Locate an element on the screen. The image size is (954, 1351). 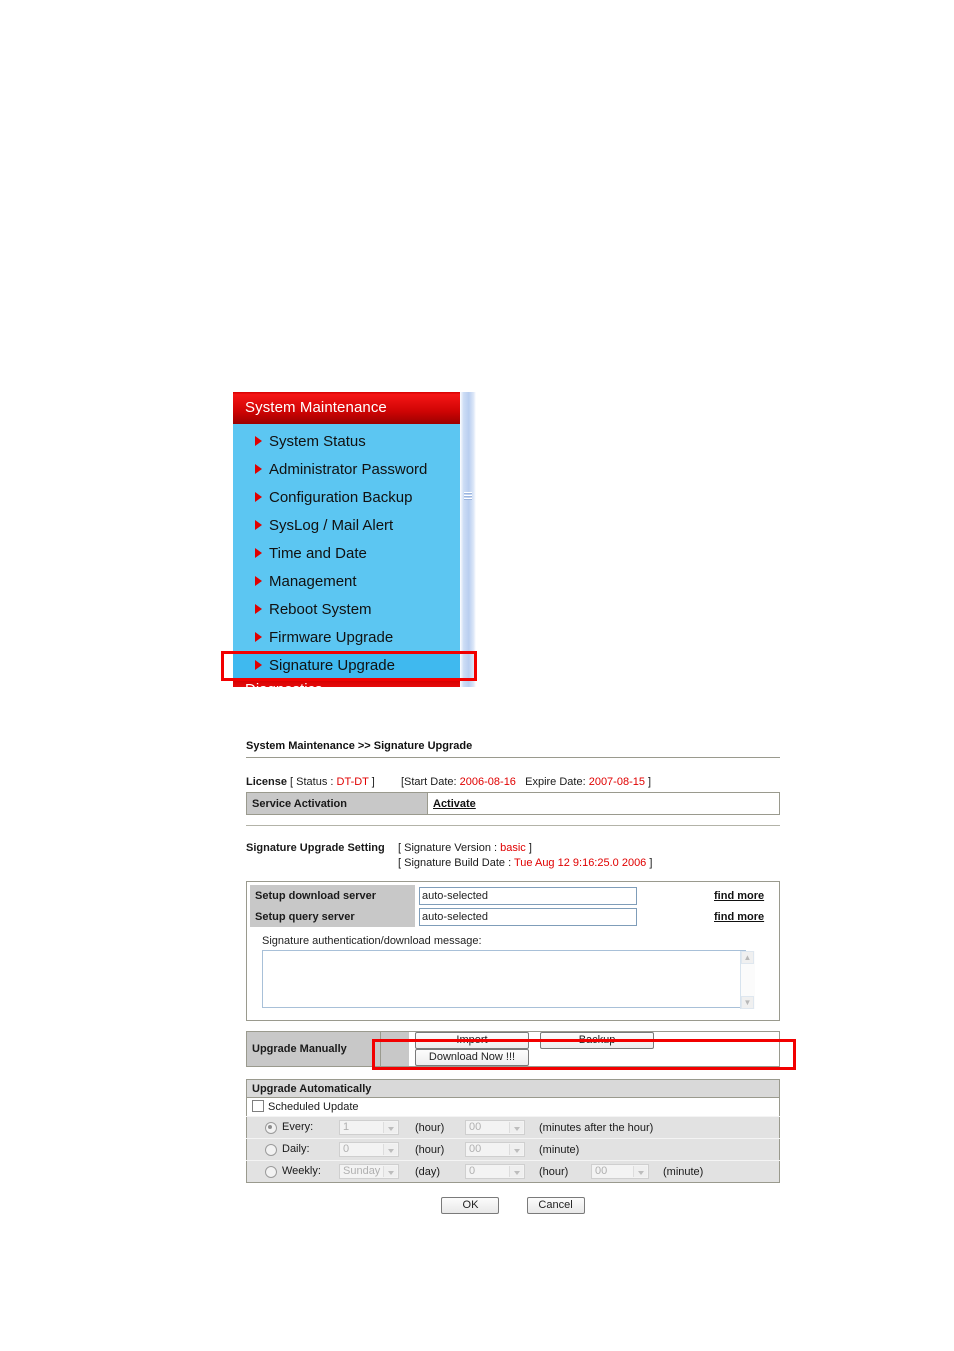
download-find-more-link: find more is located at coordinates (739, 896).